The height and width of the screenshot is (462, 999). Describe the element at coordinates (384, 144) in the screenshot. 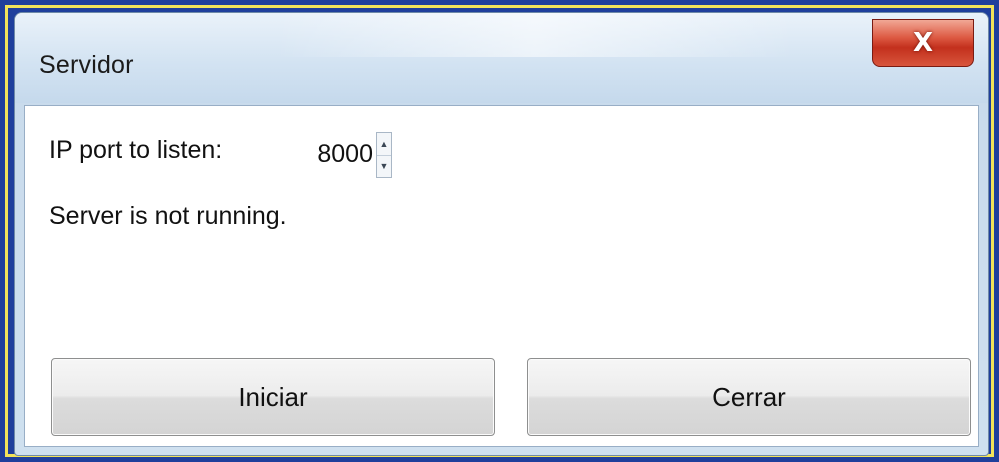

I see `spin-up-icon: ▲` at that location.